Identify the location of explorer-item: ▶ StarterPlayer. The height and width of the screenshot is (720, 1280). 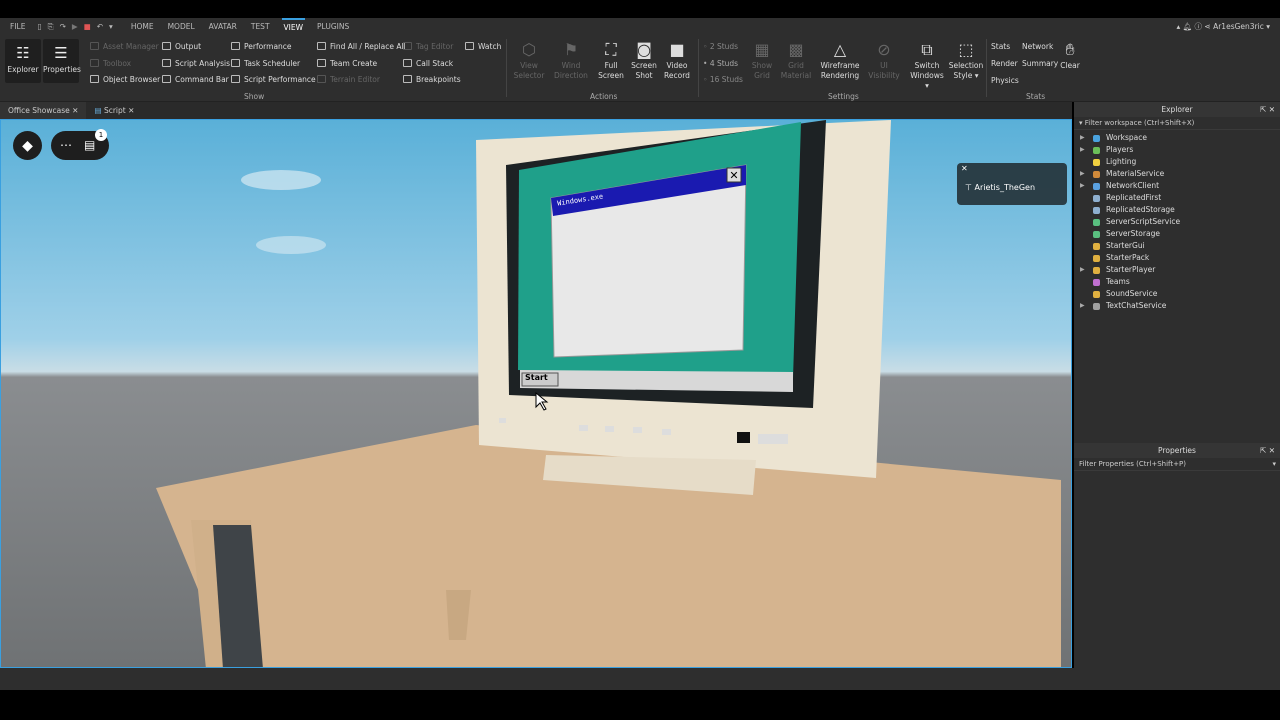
(1177, 270).